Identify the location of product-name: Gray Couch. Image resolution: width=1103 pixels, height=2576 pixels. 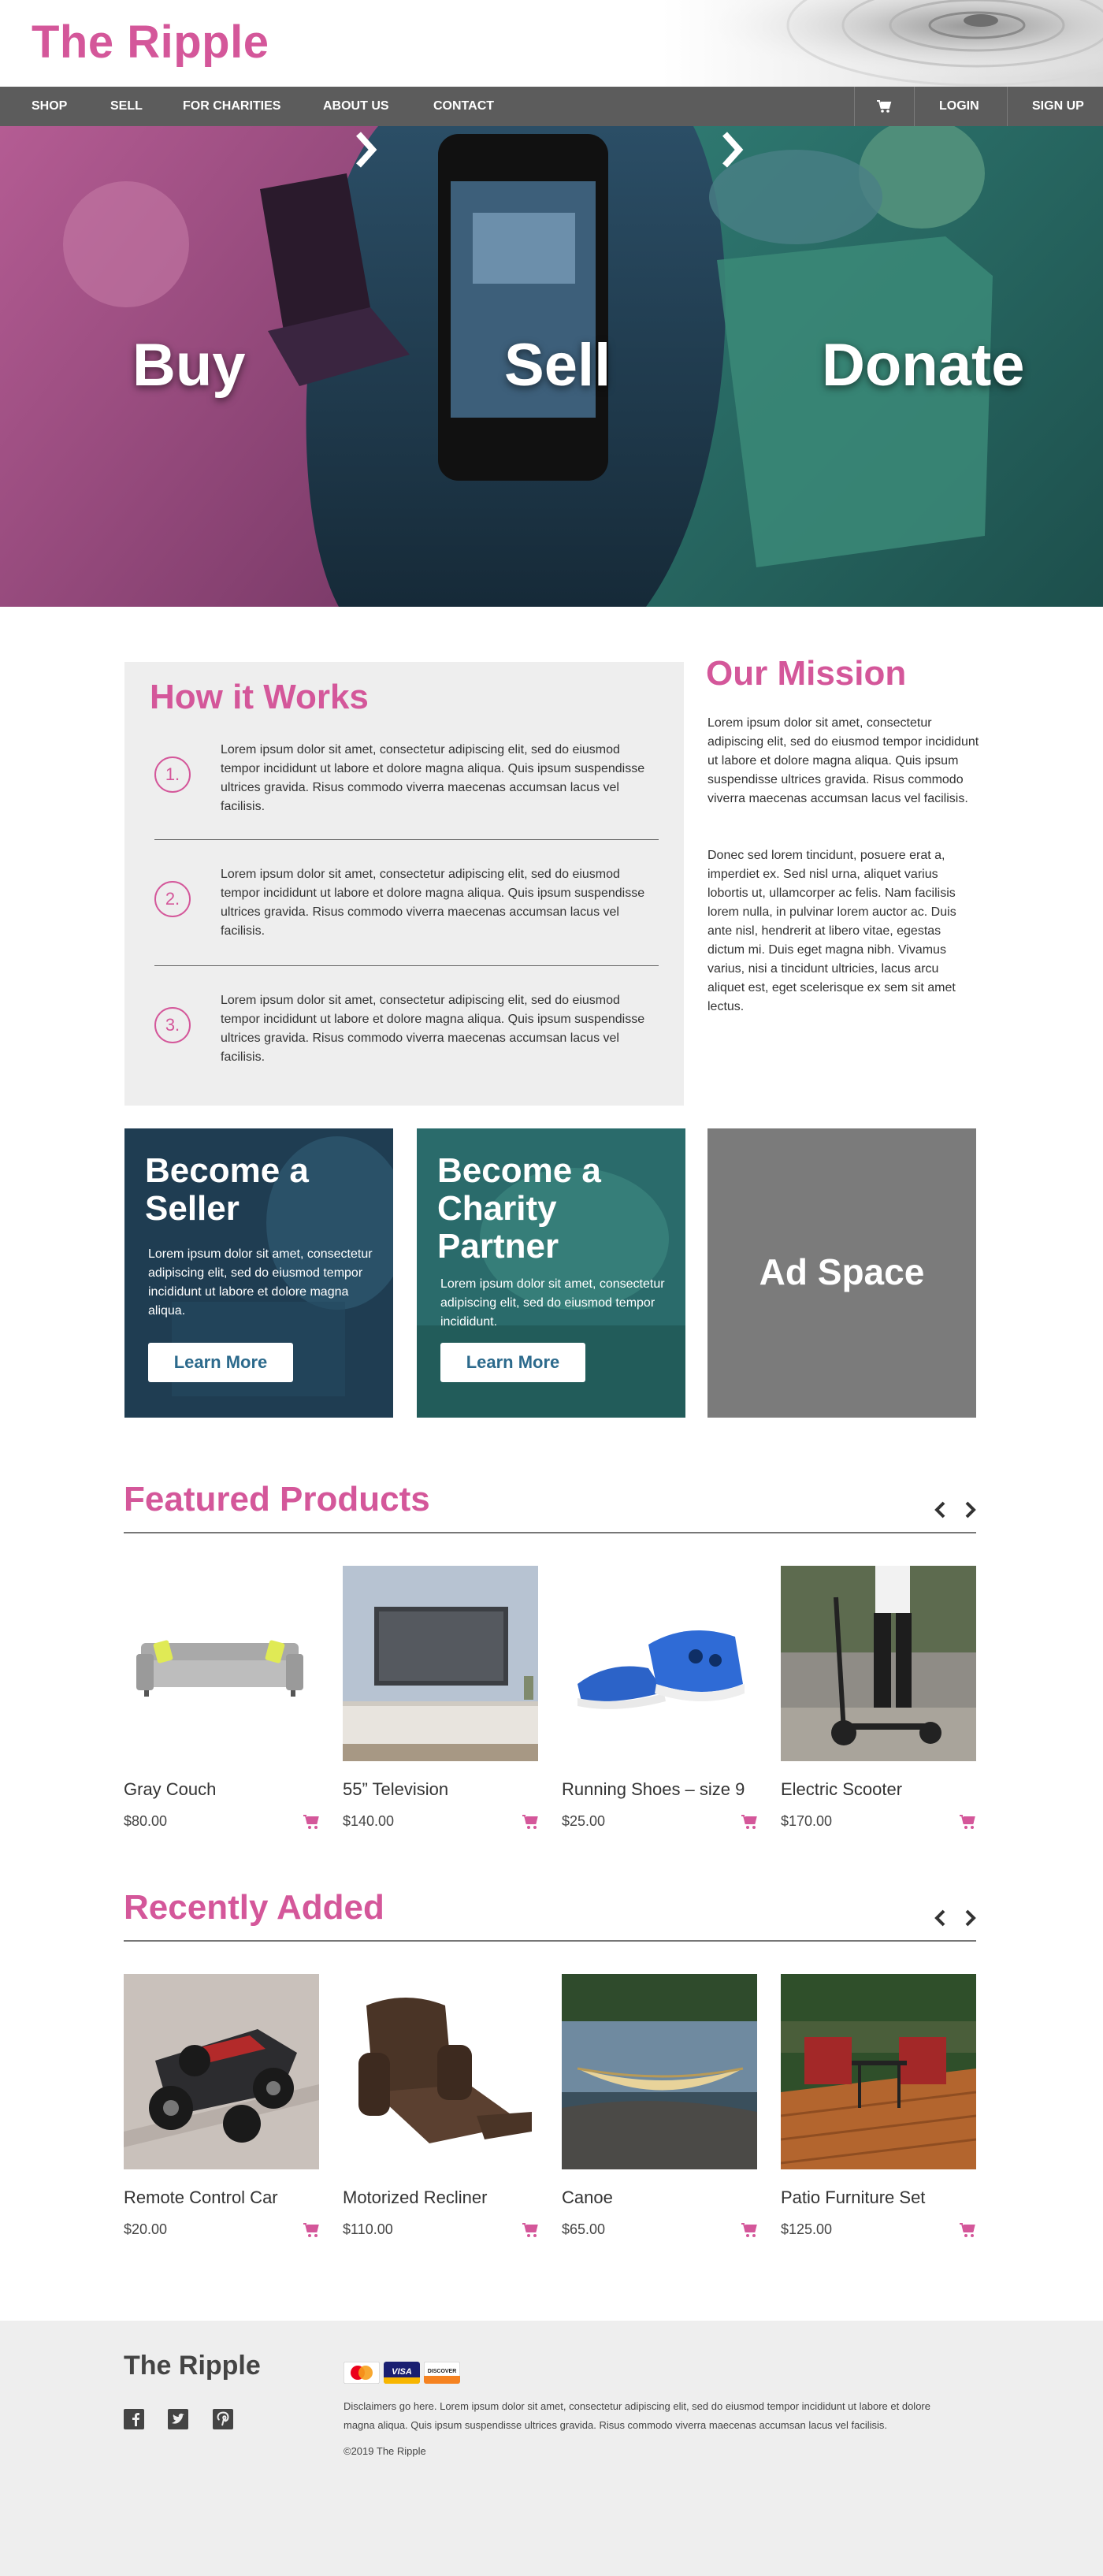
(170, 1789).